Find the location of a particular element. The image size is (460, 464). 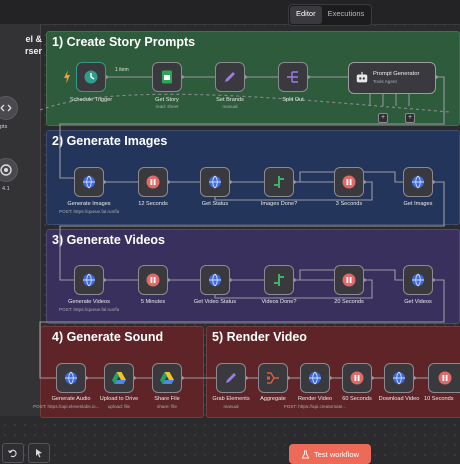

test-workflow-button: Test workflow is located at coordinates (330, 454).